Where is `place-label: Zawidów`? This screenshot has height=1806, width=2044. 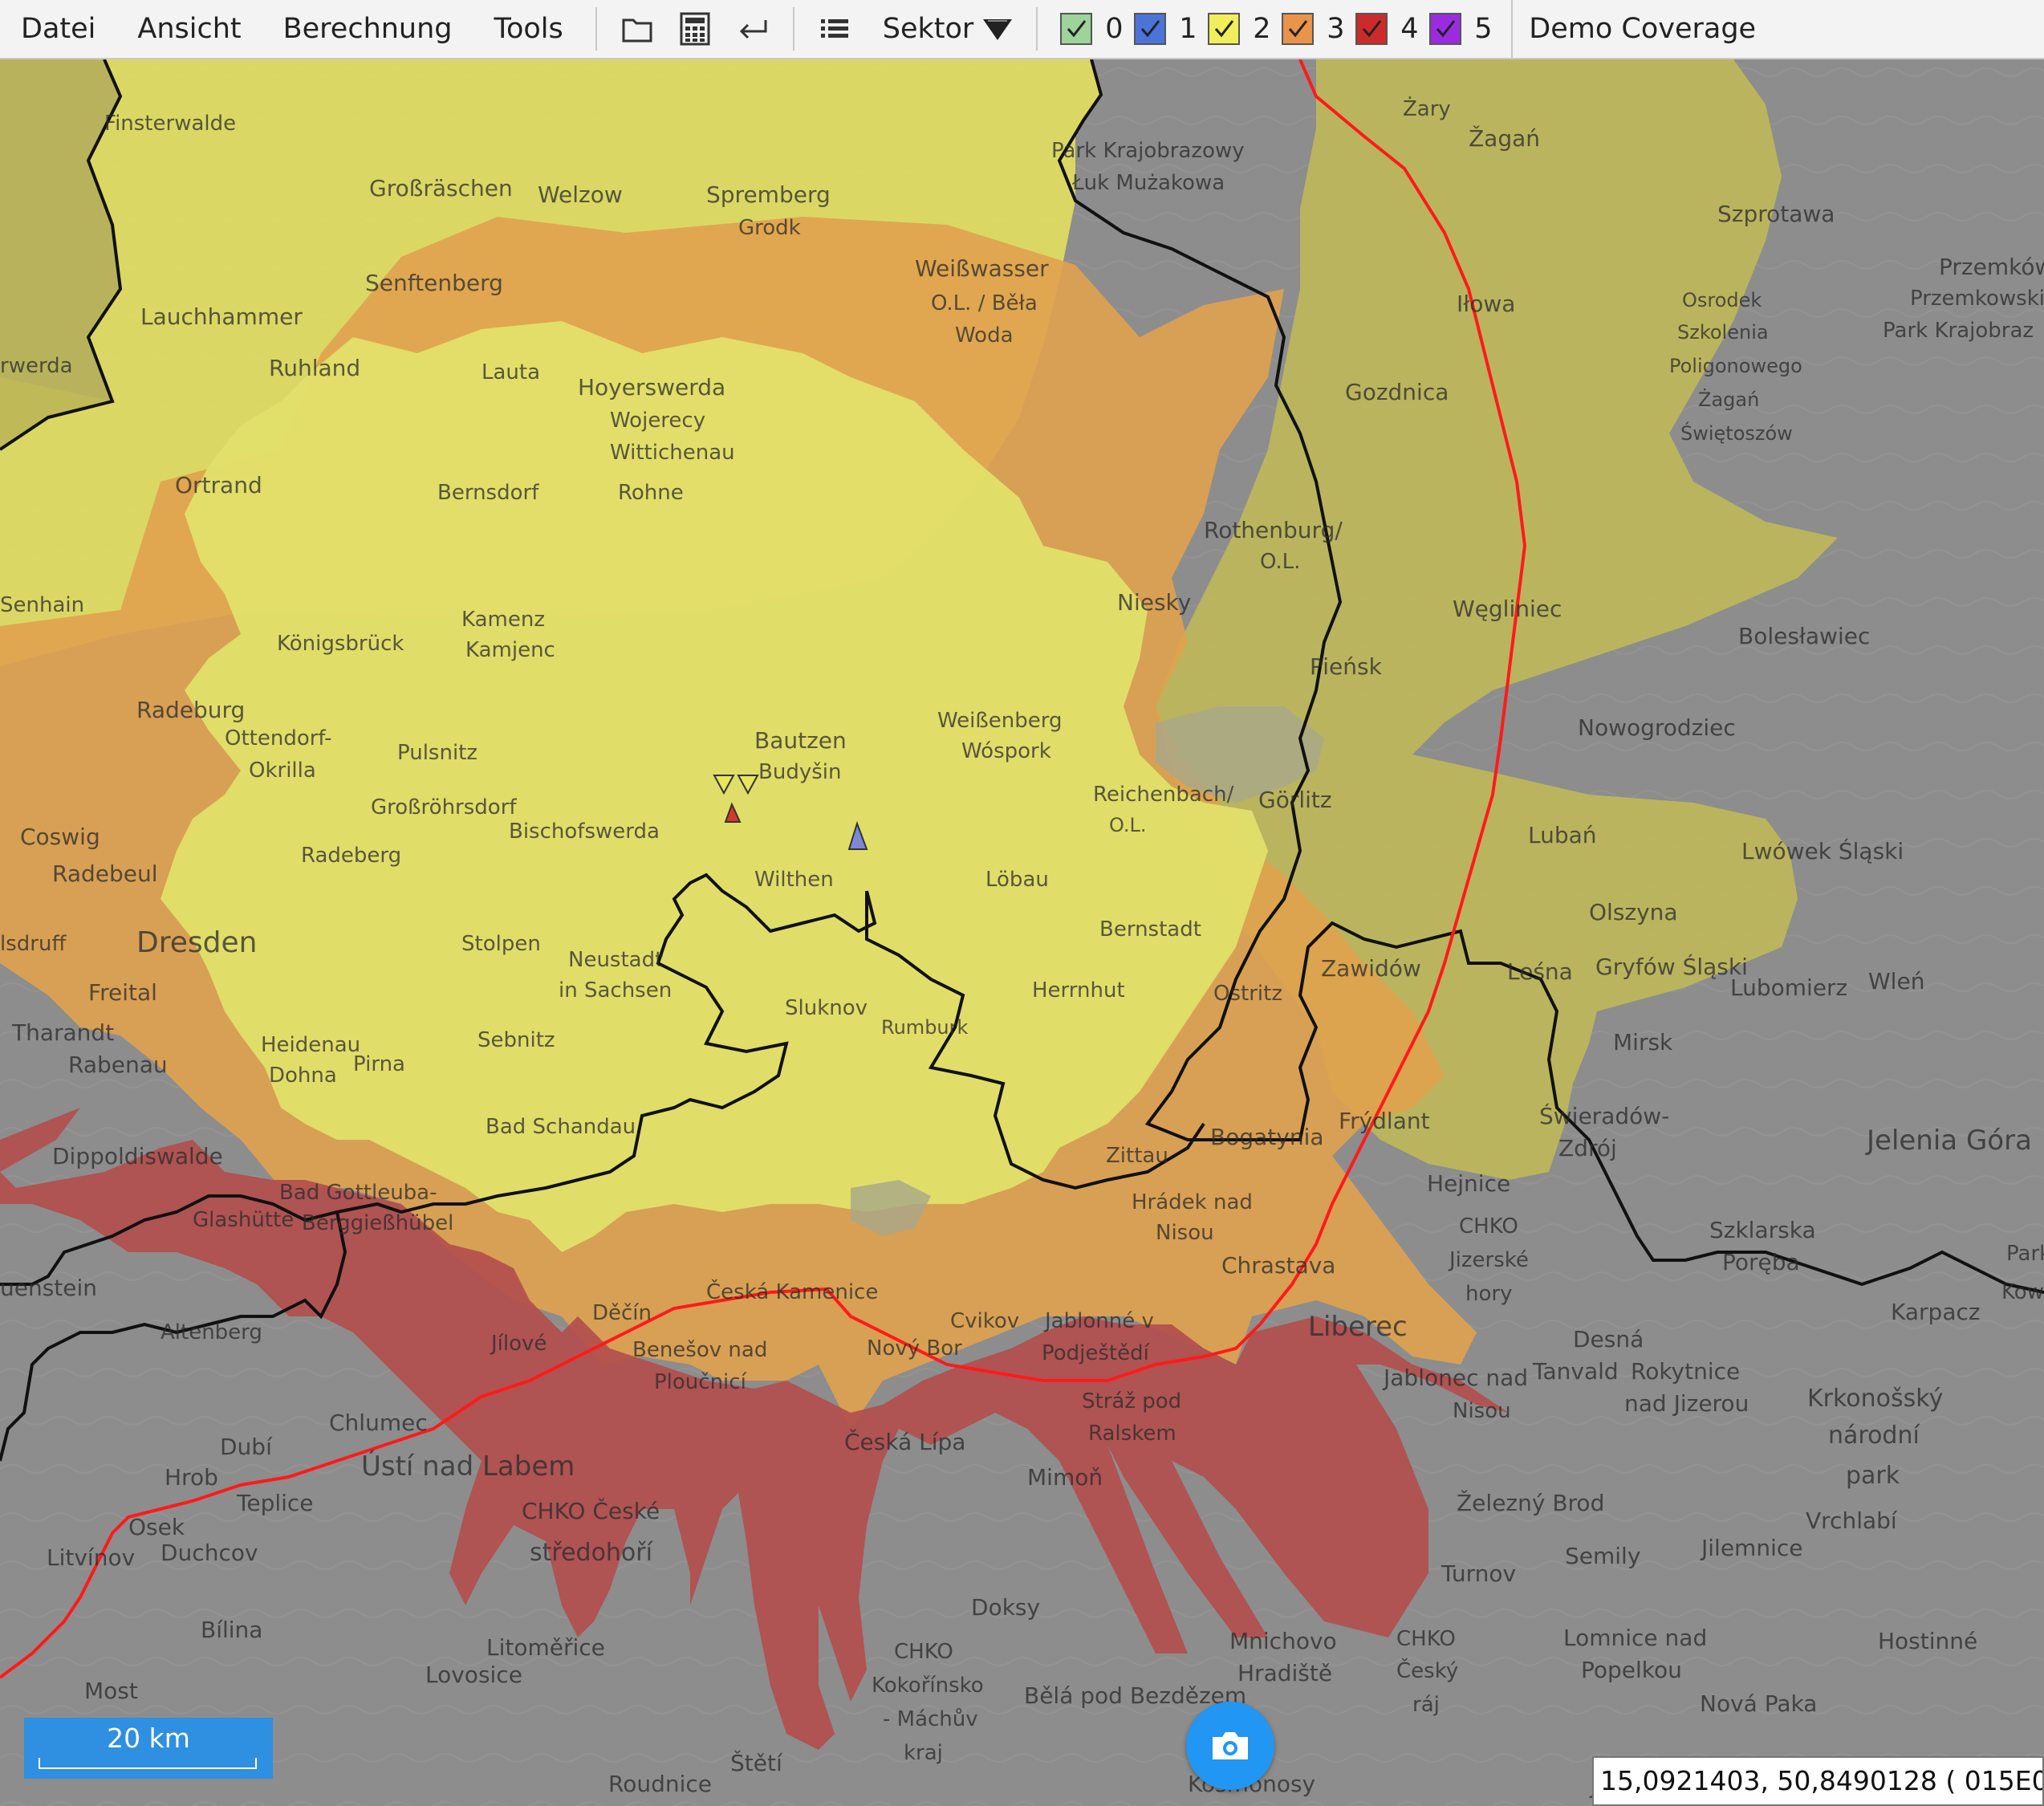 place-label: Zawidów is located at coordinates (1371, 968).